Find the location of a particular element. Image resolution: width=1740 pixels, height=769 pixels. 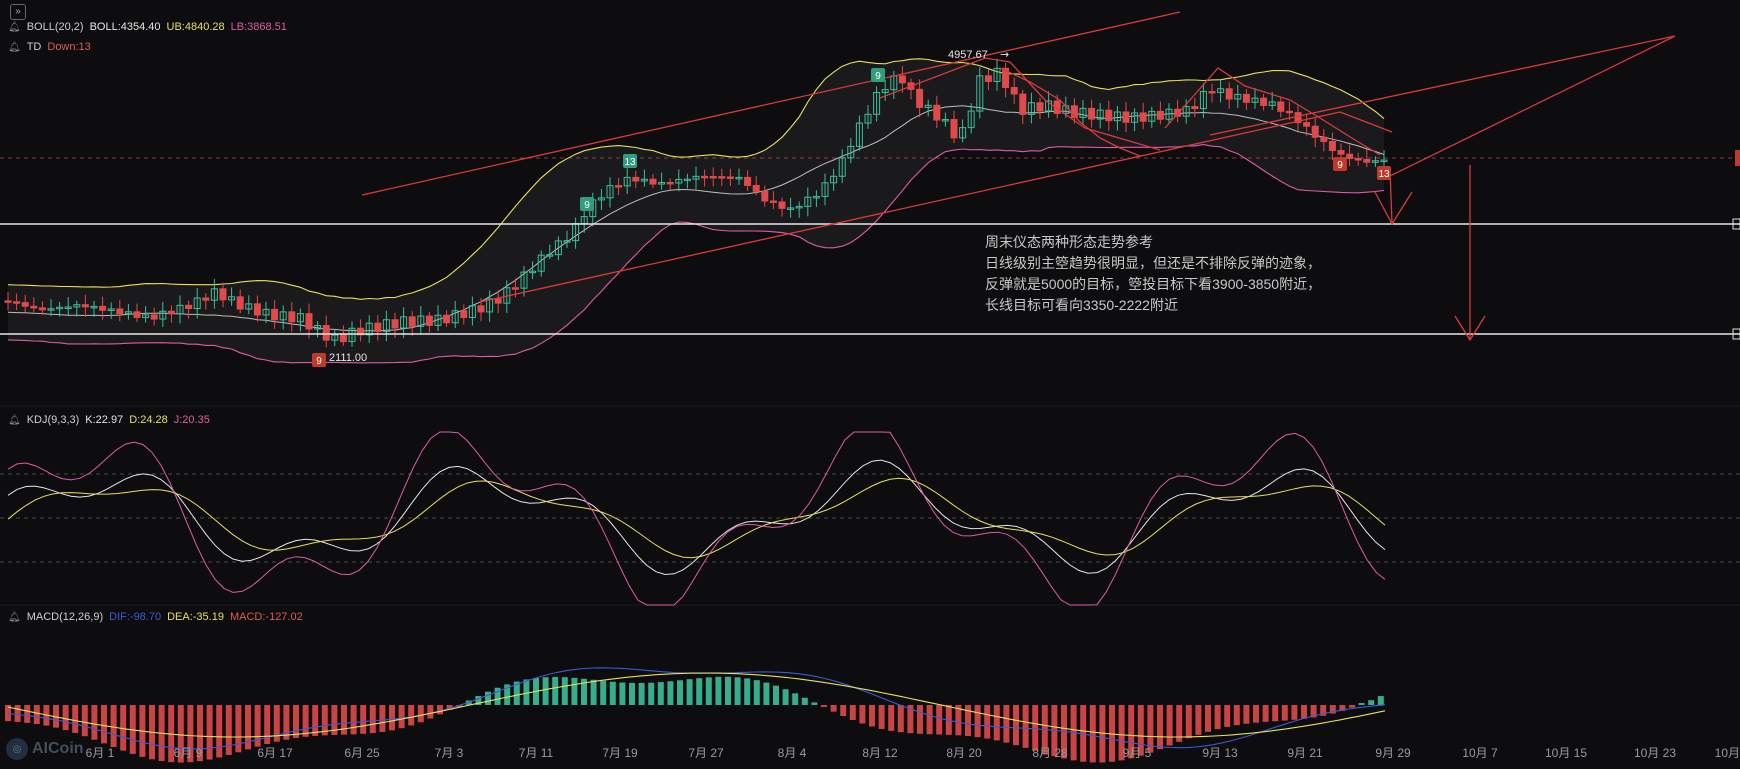

x-axis-tick-label: 10月 15 is located at coordinates (1566, 753).